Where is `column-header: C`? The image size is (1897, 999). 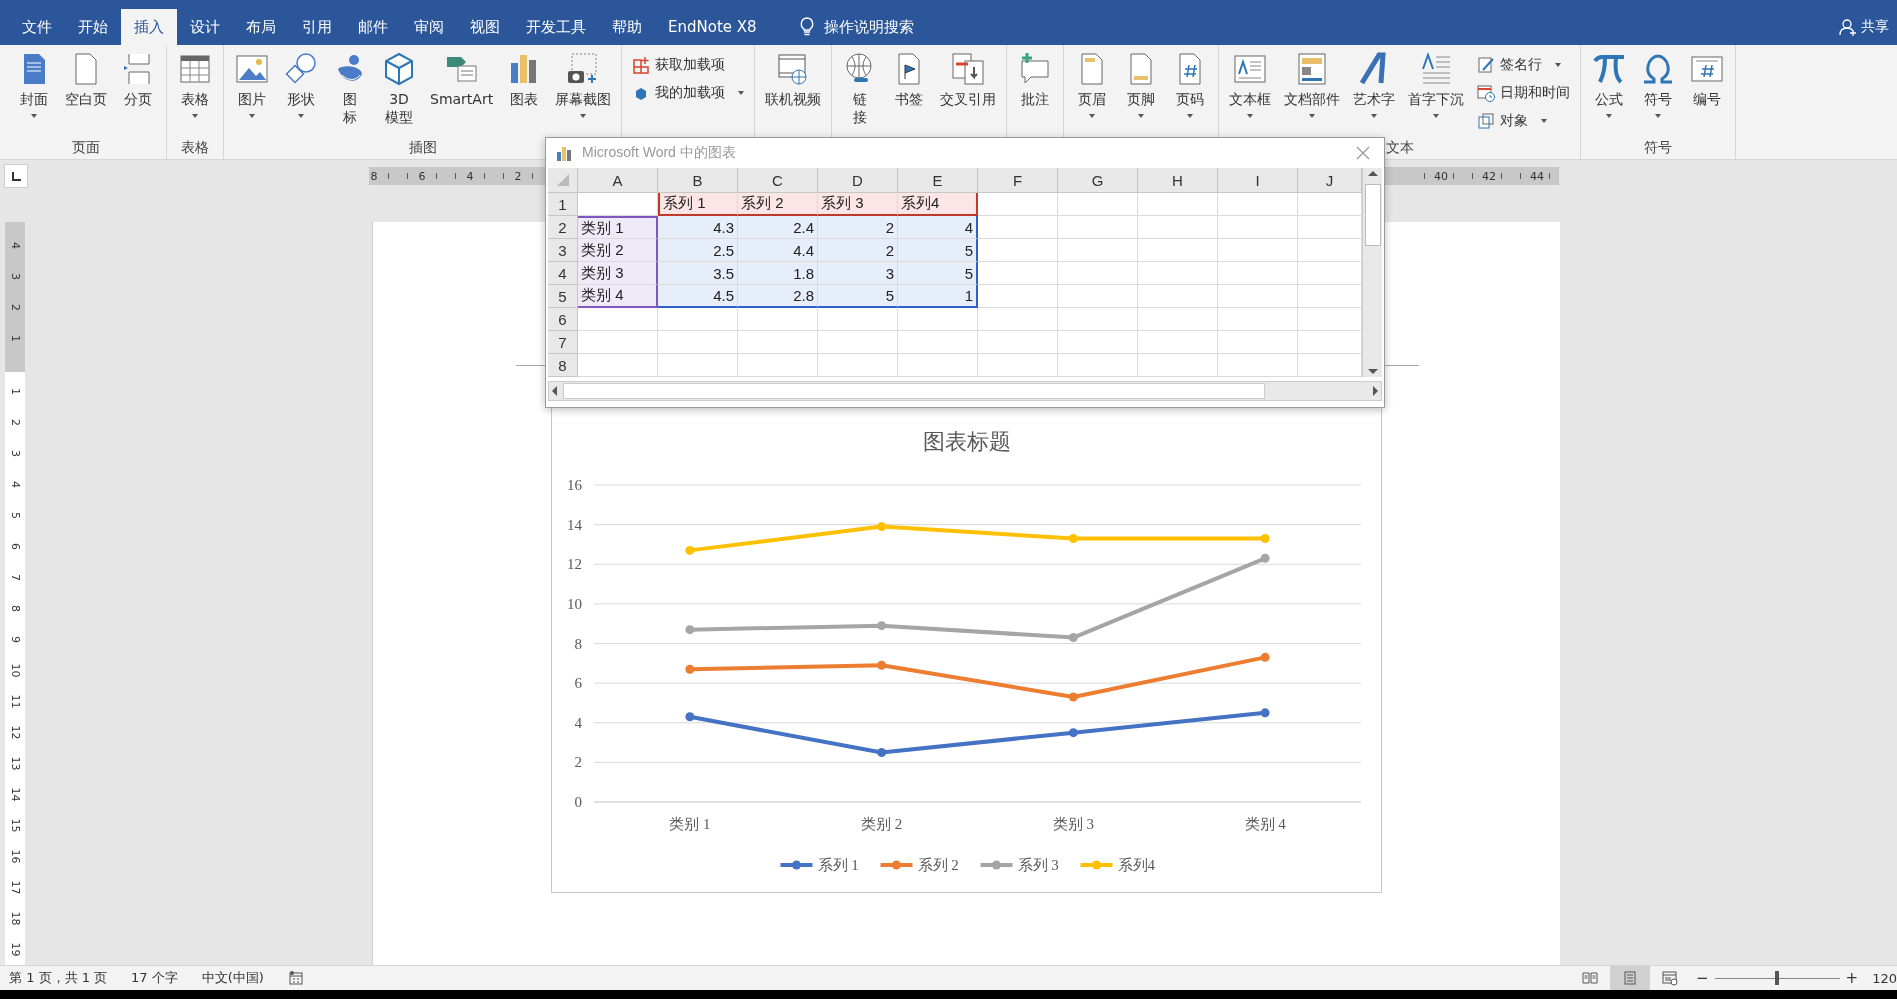 column-header: C is located at coordinates (778, 180).